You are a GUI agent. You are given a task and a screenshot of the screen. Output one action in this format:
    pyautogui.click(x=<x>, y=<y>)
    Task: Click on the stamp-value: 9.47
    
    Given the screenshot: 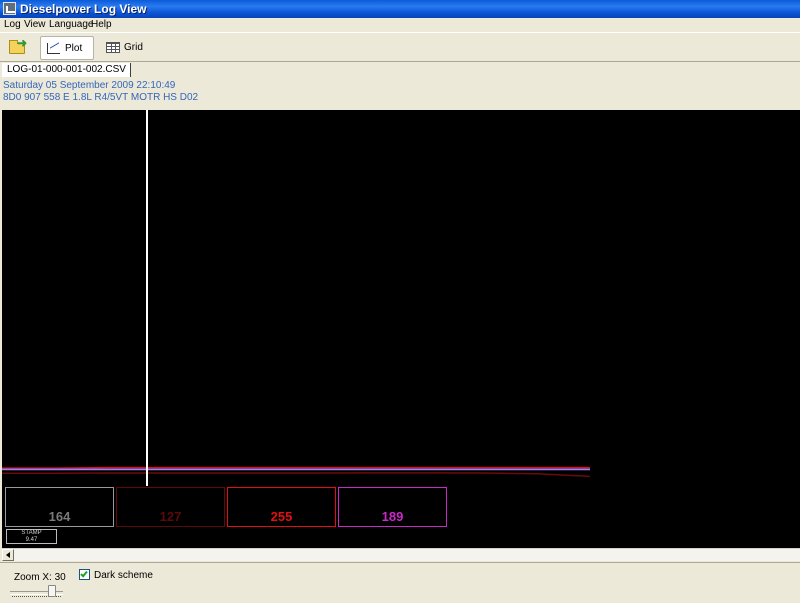 What is the action you would take?
    pyautogui.click(x=31, y=540)
    